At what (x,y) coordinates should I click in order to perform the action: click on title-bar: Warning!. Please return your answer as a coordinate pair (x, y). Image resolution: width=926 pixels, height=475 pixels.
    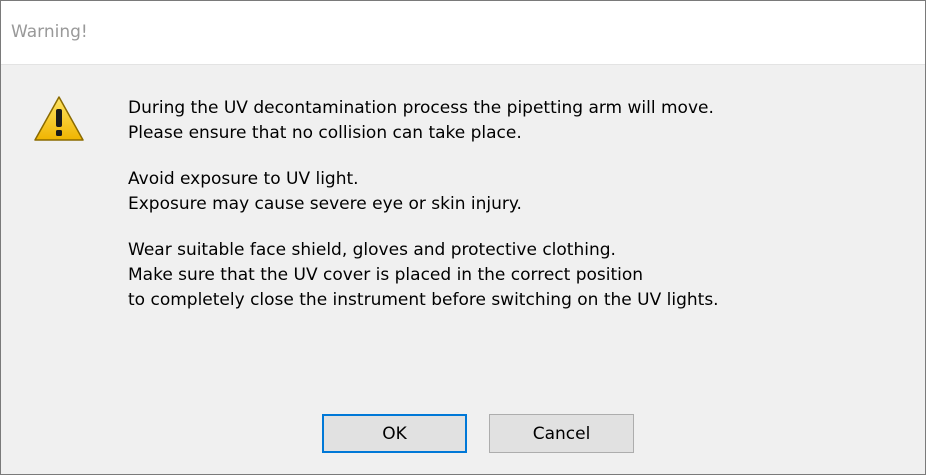
    Looking at the image, I should click on (463, 33).